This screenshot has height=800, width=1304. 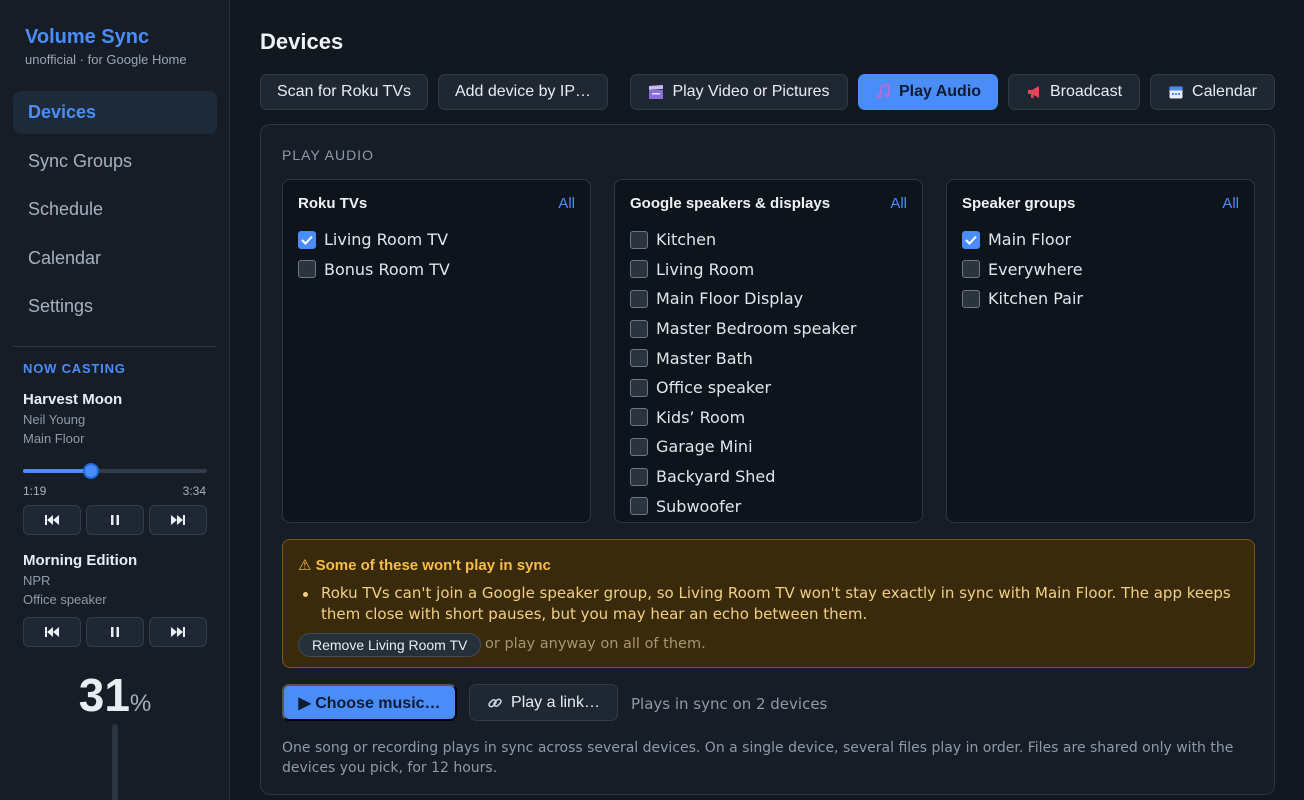 I want to click on sidebar-item-schedule: Schedule, so click(x=115, y=209).